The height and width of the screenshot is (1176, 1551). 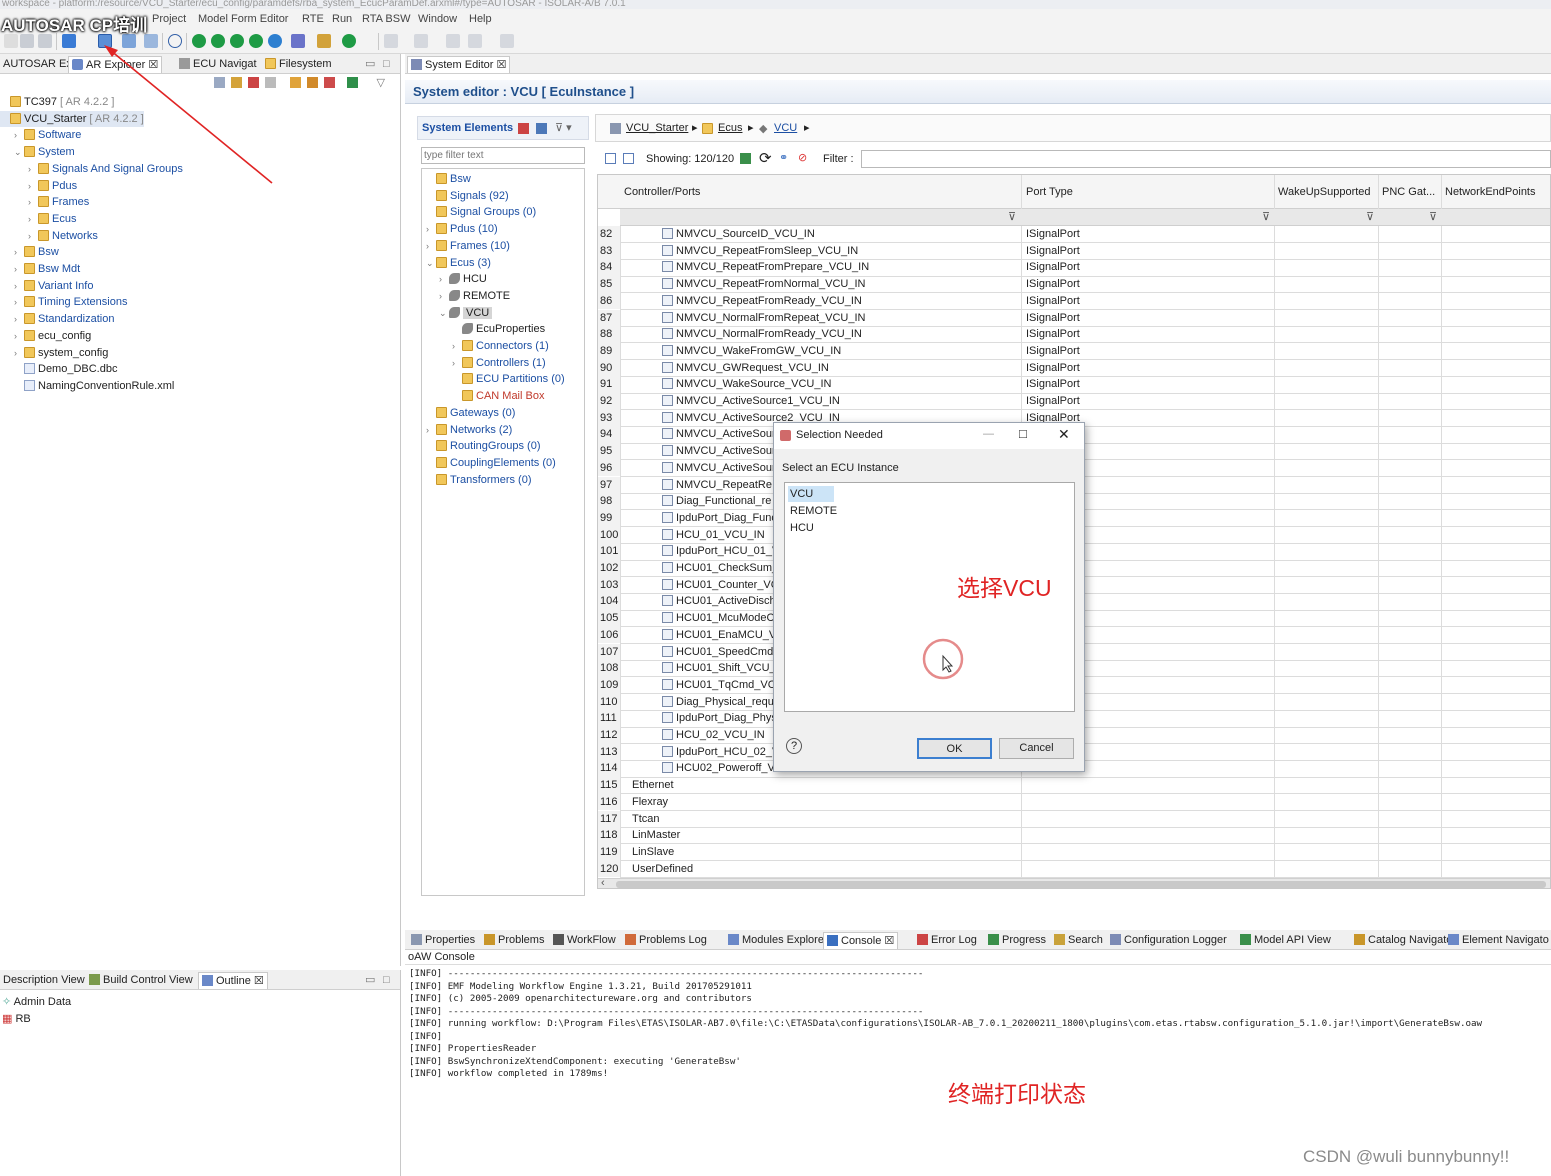 I want to click on breadcrumb-ecus: Ecus, so click(x=730, y=128).